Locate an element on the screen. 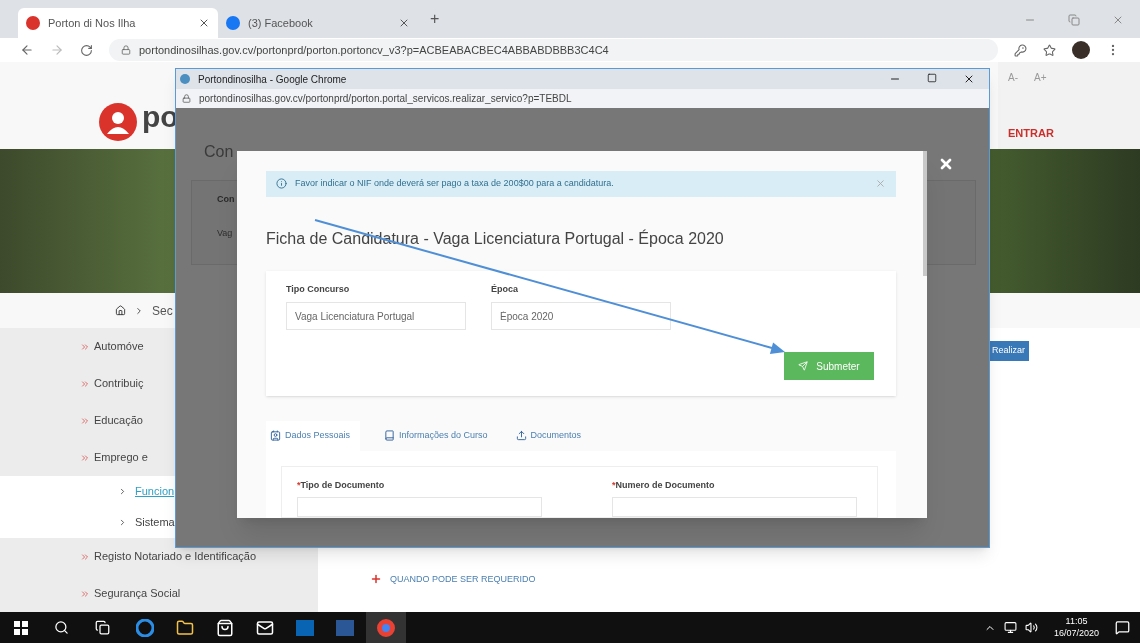  tab-title: (3) Facebook is located at coordinates (281, 23).